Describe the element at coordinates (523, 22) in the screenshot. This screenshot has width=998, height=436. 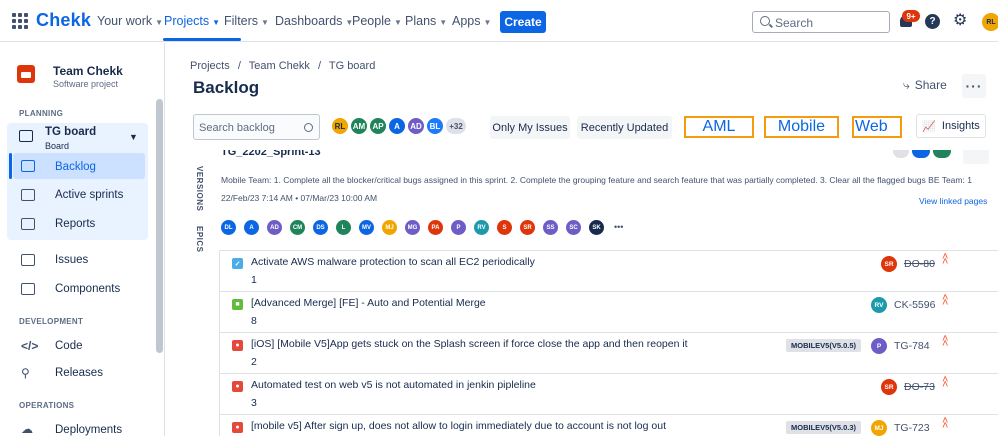
I see `create-button: Create` at that location.